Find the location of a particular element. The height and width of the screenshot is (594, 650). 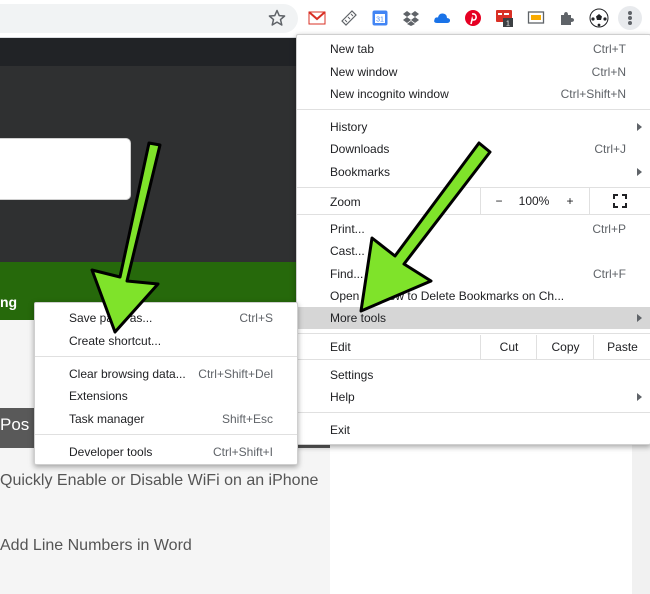

menu-item-label: Task manager is located at coordinates (107, 419).